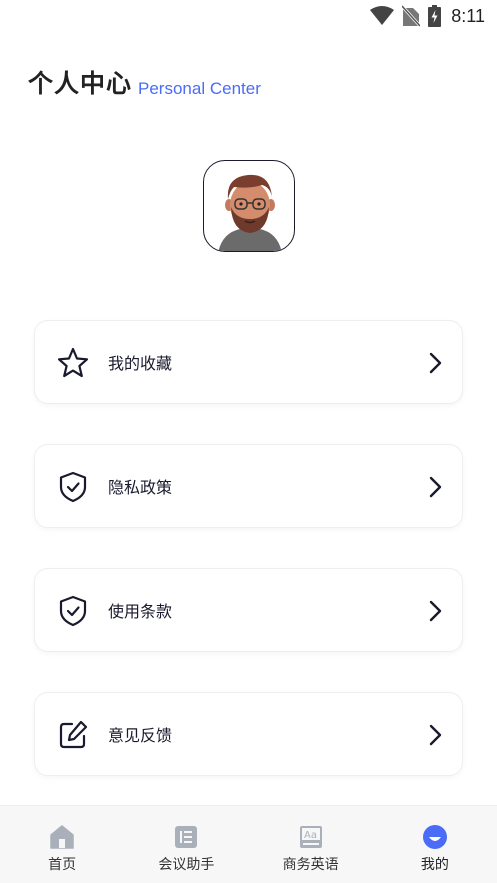 This screenshot has height=883, width=497. What do you see at coordinates (434, 865) in the screenshot?
I see `nav-label: 我的` at bounding box center [434, 865].